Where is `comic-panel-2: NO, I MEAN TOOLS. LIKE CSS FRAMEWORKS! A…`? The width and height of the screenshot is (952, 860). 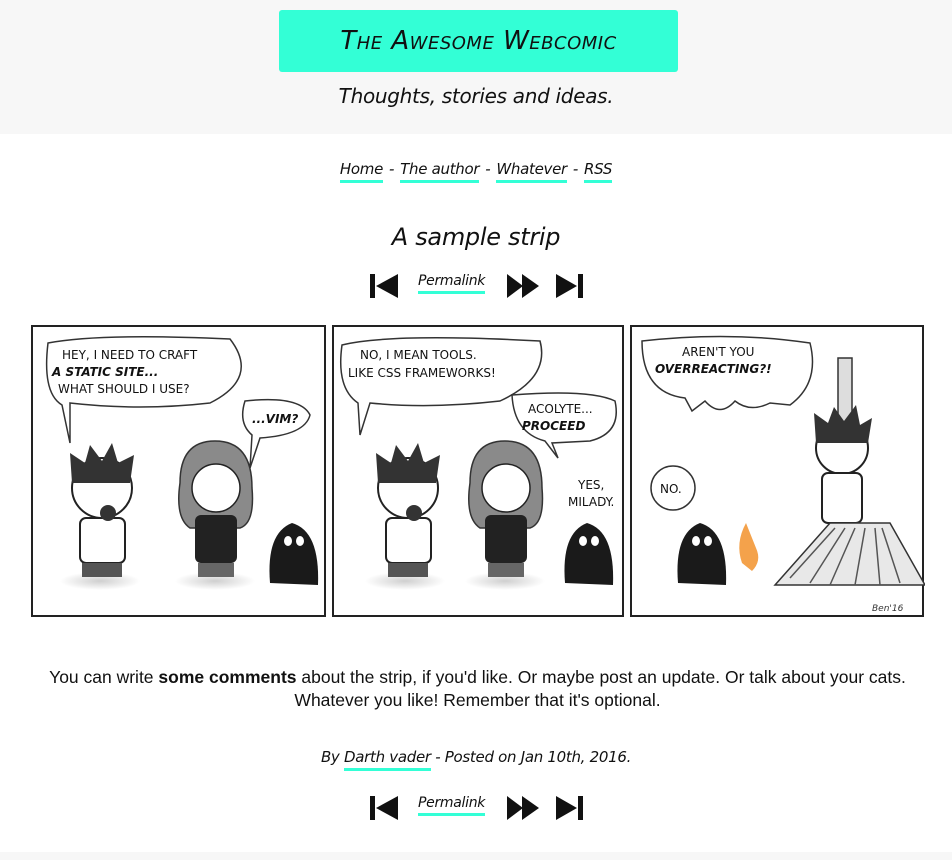 comic-panel-2: NO, I MEAN TOOLS. LIKE CSS FRAMEWORKS! A… is located at coordinates (478, 471).